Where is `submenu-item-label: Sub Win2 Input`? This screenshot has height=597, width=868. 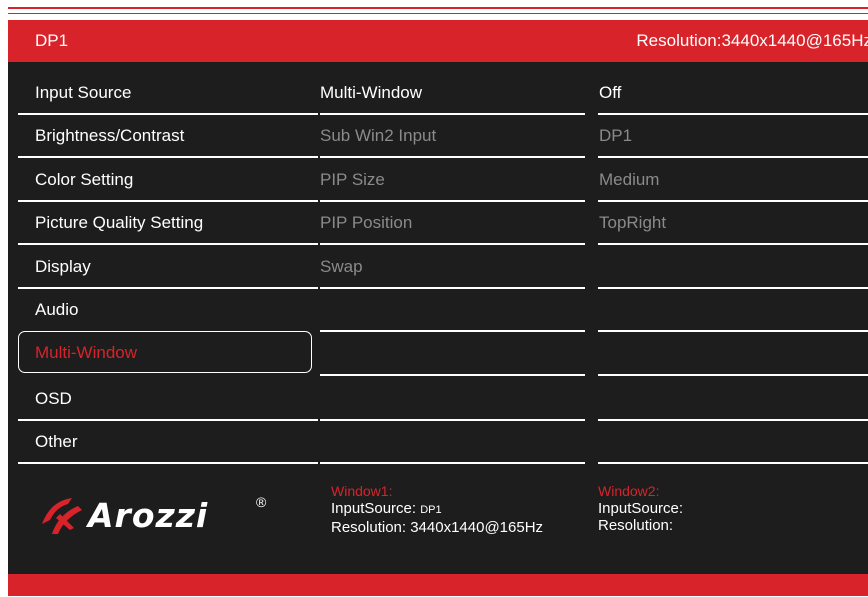 submenu-item-label: Sub Win2 Input is located at coordinates (378, 135).